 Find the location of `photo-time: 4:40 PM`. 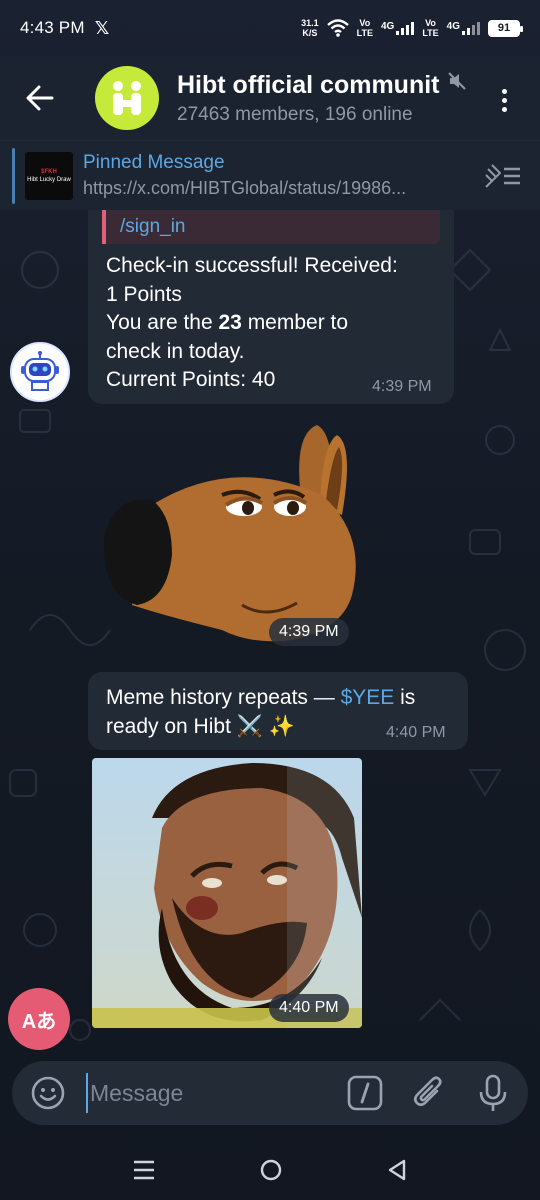

photo-time: 4:40 PM is located at coordinates (309, 1008).